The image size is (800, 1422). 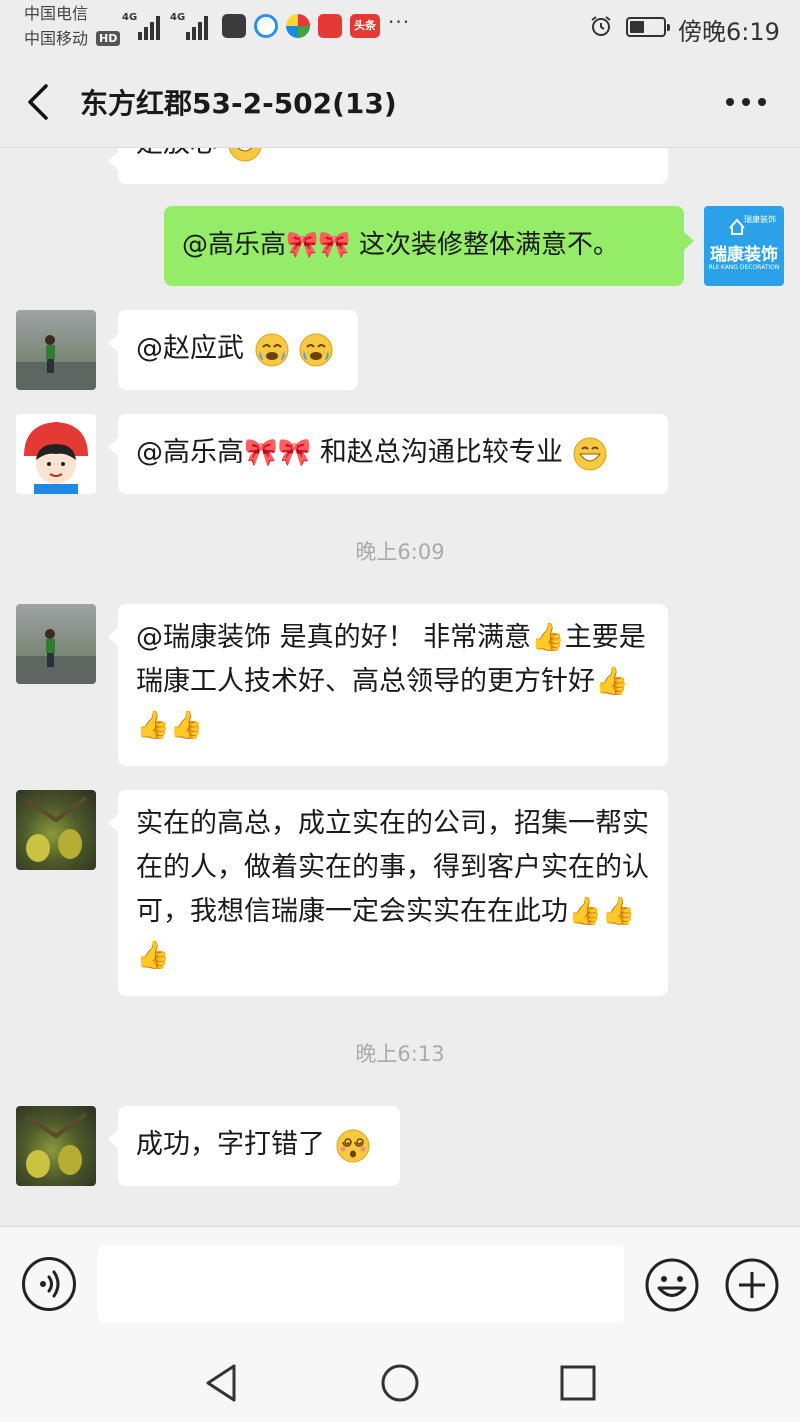 I want to click on voice-input-icon, so click(x=49, y=1284).